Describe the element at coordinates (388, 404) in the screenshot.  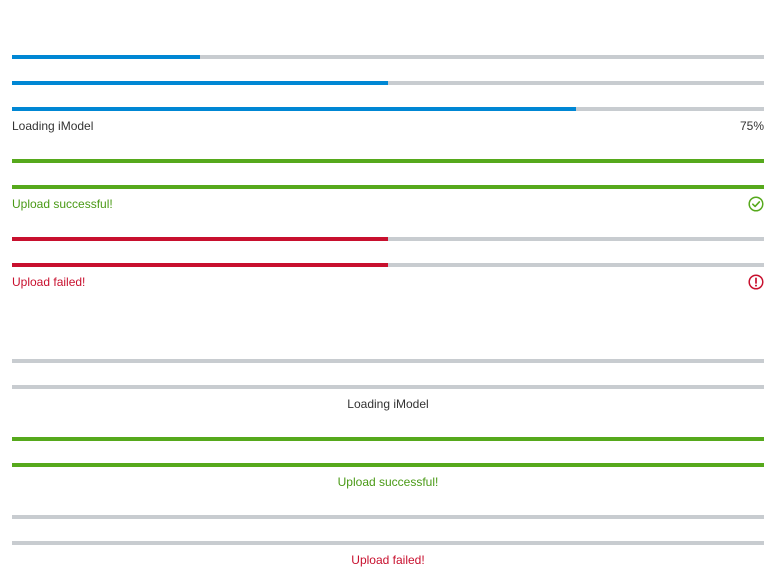
I see `centered-loading-label: Loading iModel` at that location.